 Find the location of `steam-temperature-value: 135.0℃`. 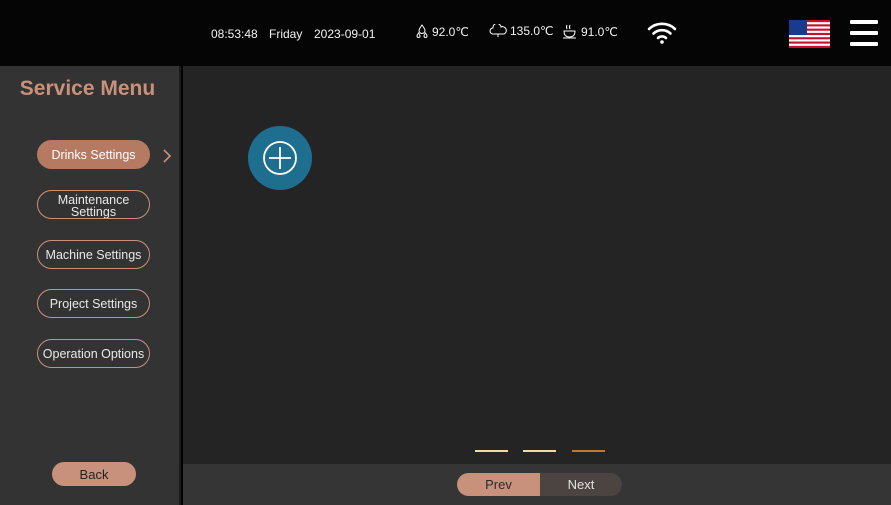

steam-temperature-value: 135.0℃ is located at coordinates (532, 31).